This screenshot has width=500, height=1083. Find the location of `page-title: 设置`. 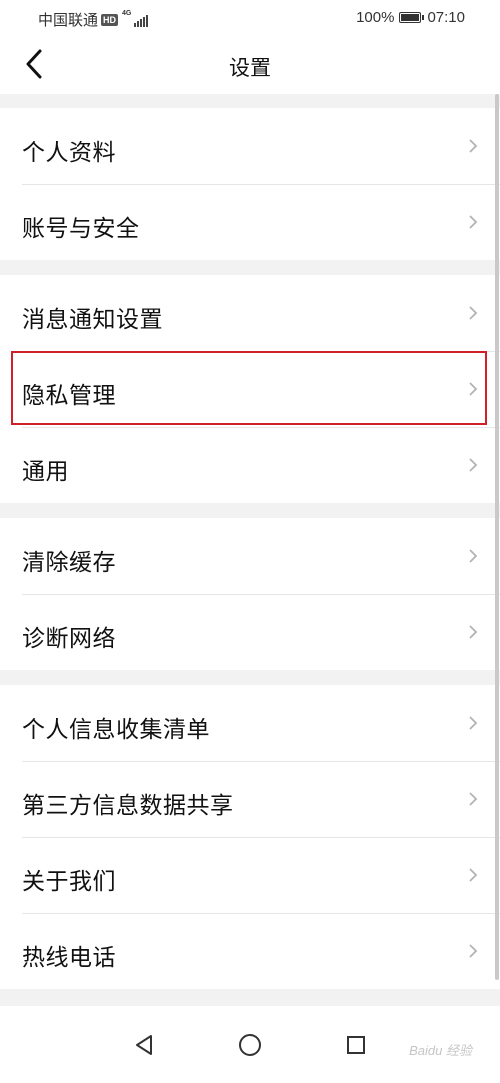

page-title: 设置 is located at coordinates (250, 68).